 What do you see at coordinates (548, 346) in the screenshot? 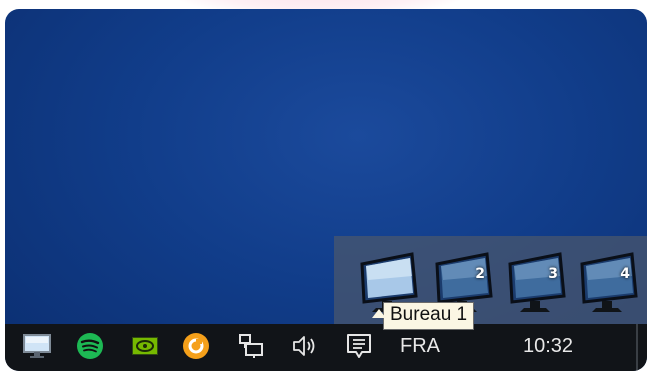
I see `clock: 10:32` at bounding box center [548, 346].